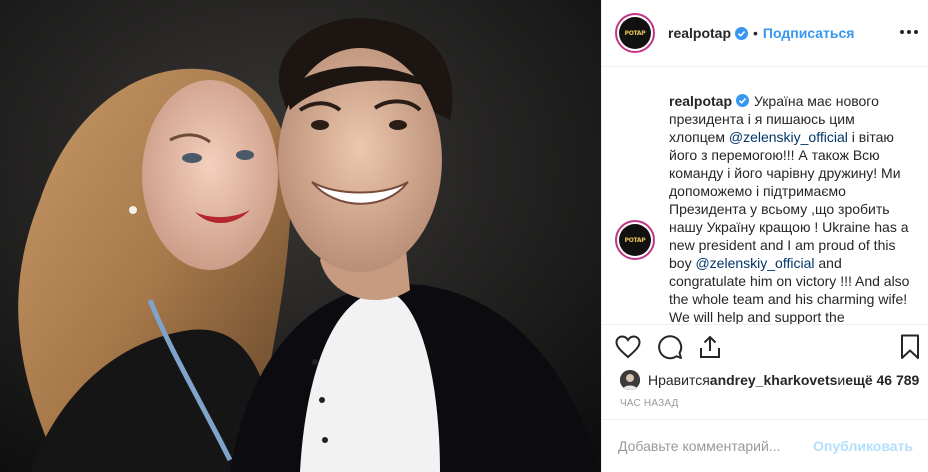 The width and height of the screenshot is (928, 472). Describe the element at coordinates (649, 403) in the screenshot. I see `post-timestamp: час назад` at that location.